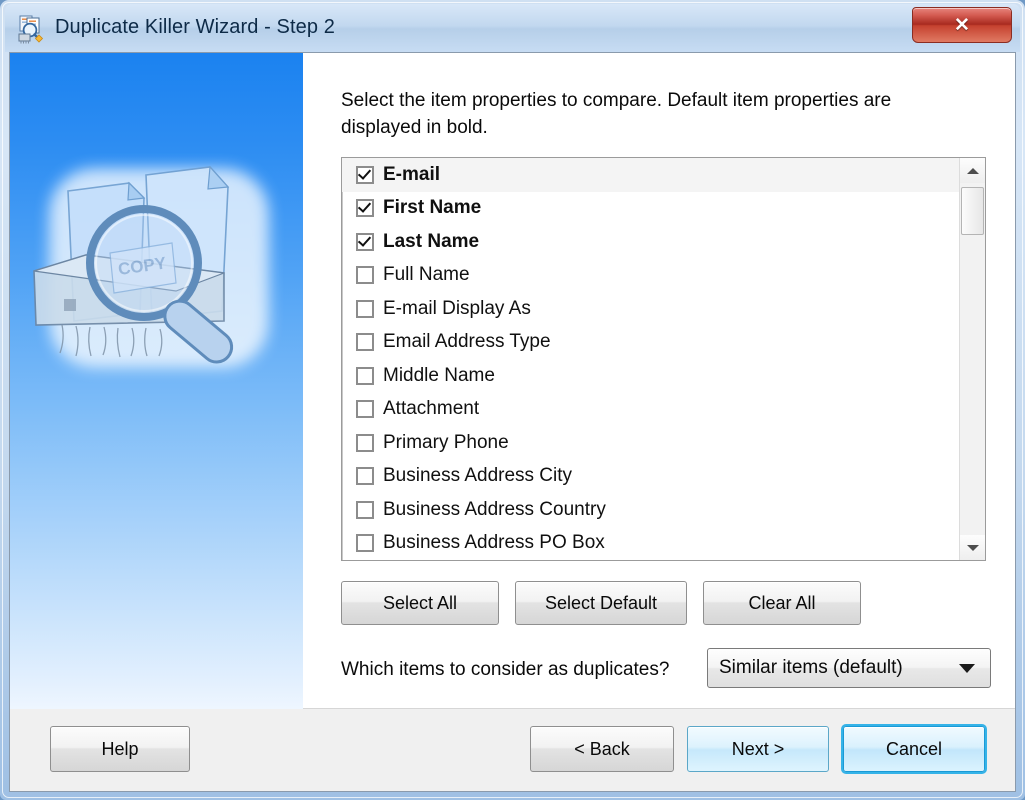 The image size is (1025, 800). I want to click on help-button: Help, so click(120, 749).